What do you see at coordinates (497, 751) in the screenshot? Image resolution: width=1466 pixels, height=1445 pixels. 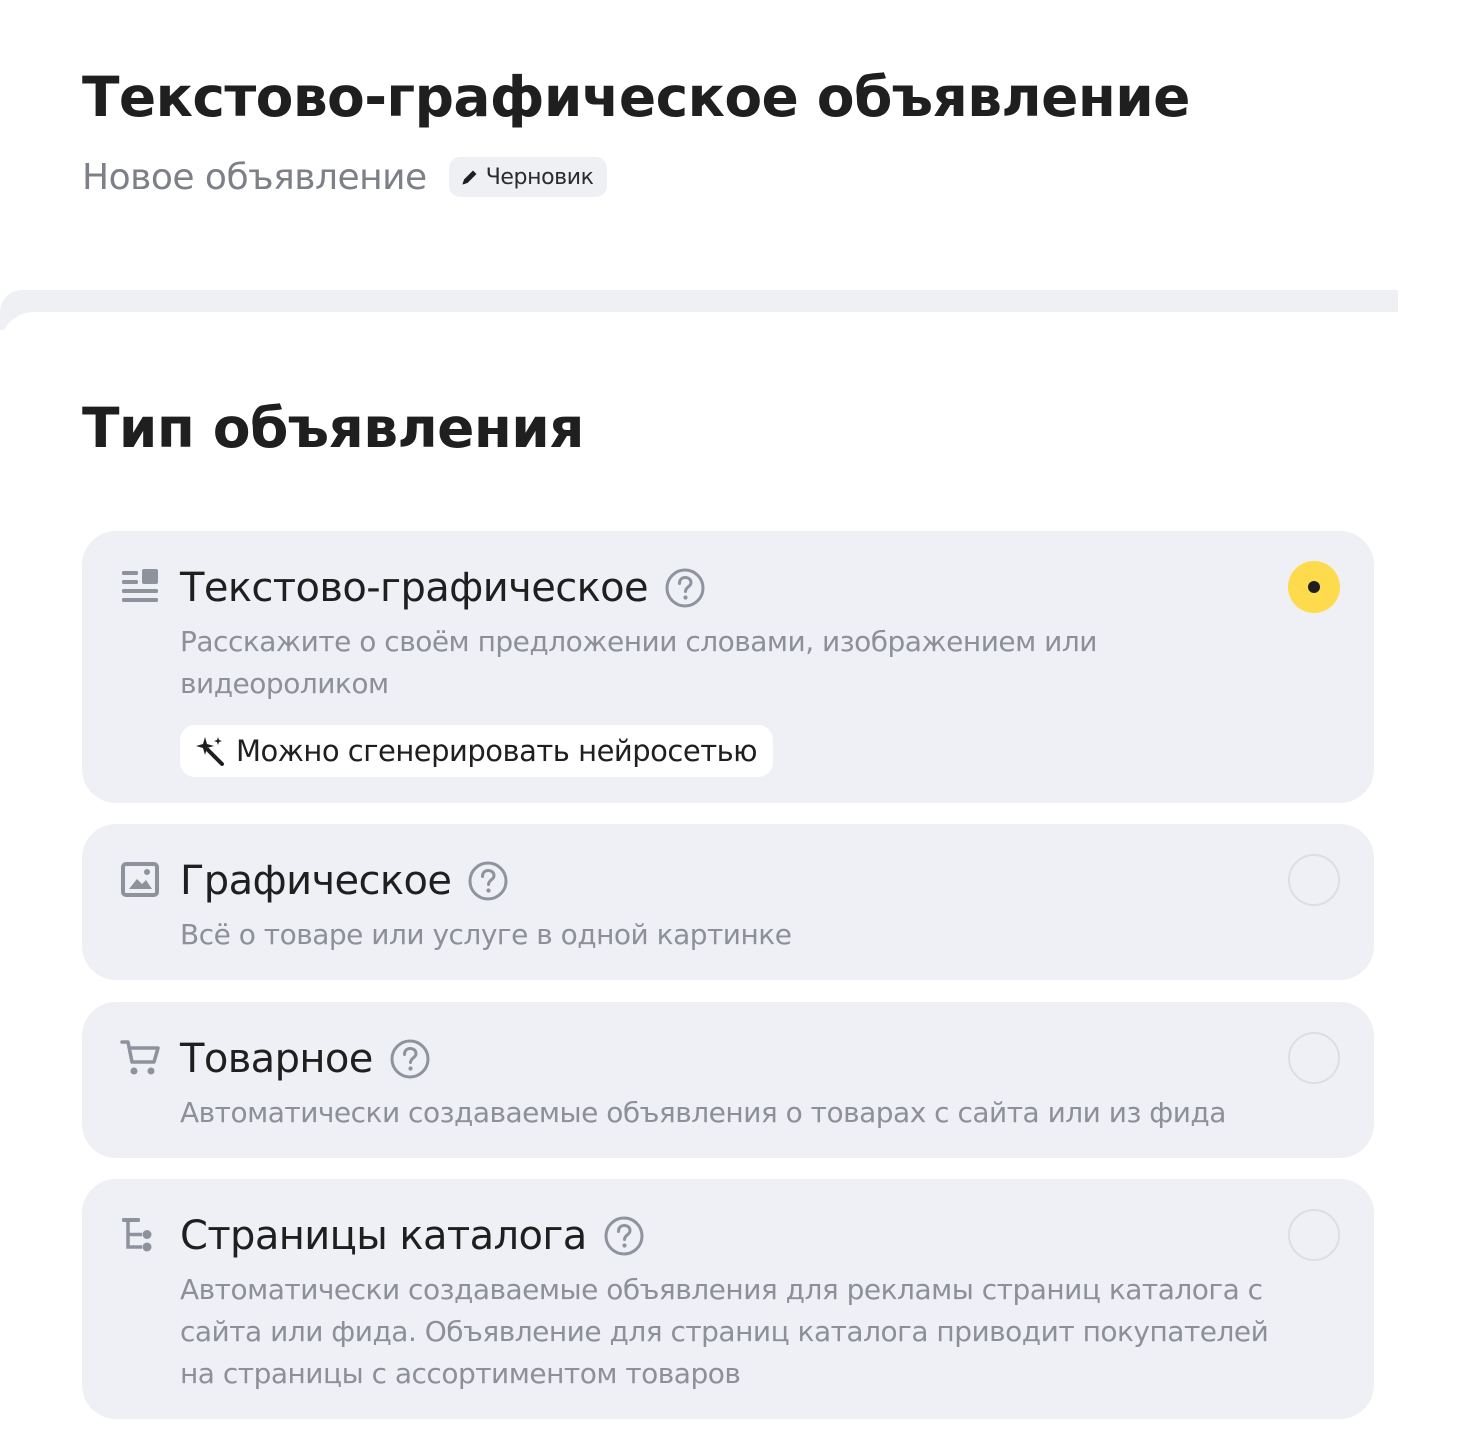 I see `ai-chip-label: Можно сгенерировать нейросетью` at bounding box center [497, 751].